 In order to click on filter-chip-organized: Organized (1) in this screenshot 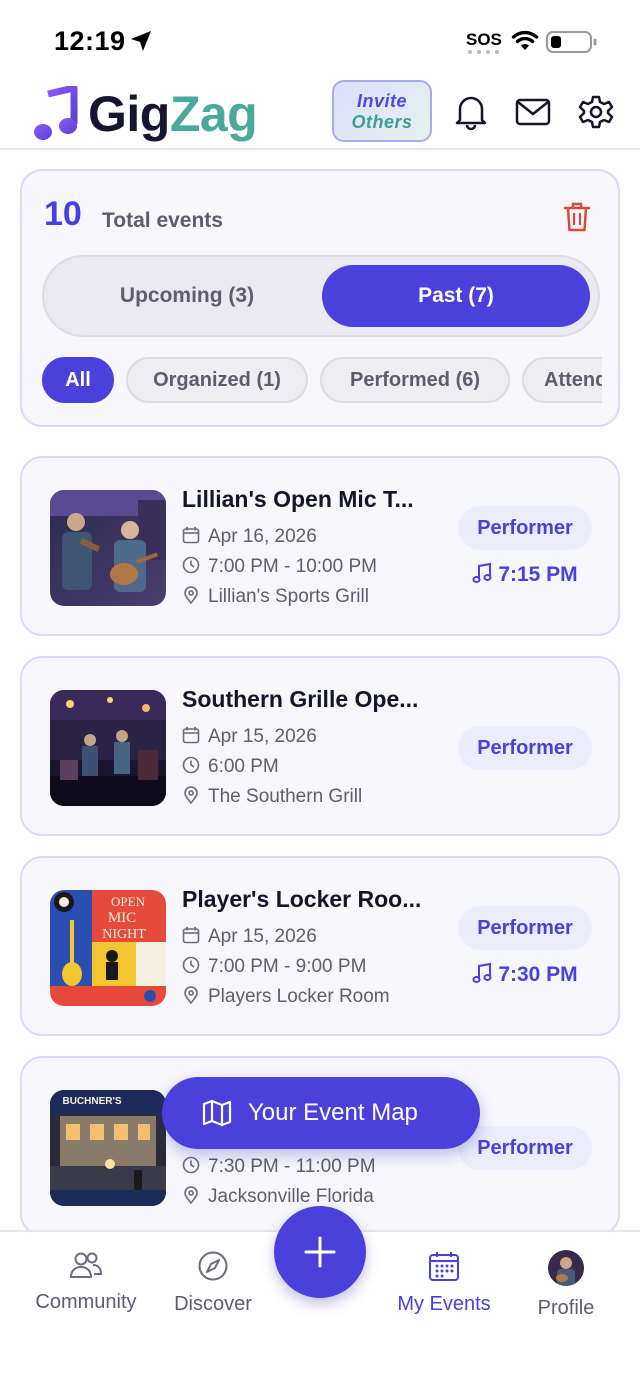, I will do `click(217, 380)`.